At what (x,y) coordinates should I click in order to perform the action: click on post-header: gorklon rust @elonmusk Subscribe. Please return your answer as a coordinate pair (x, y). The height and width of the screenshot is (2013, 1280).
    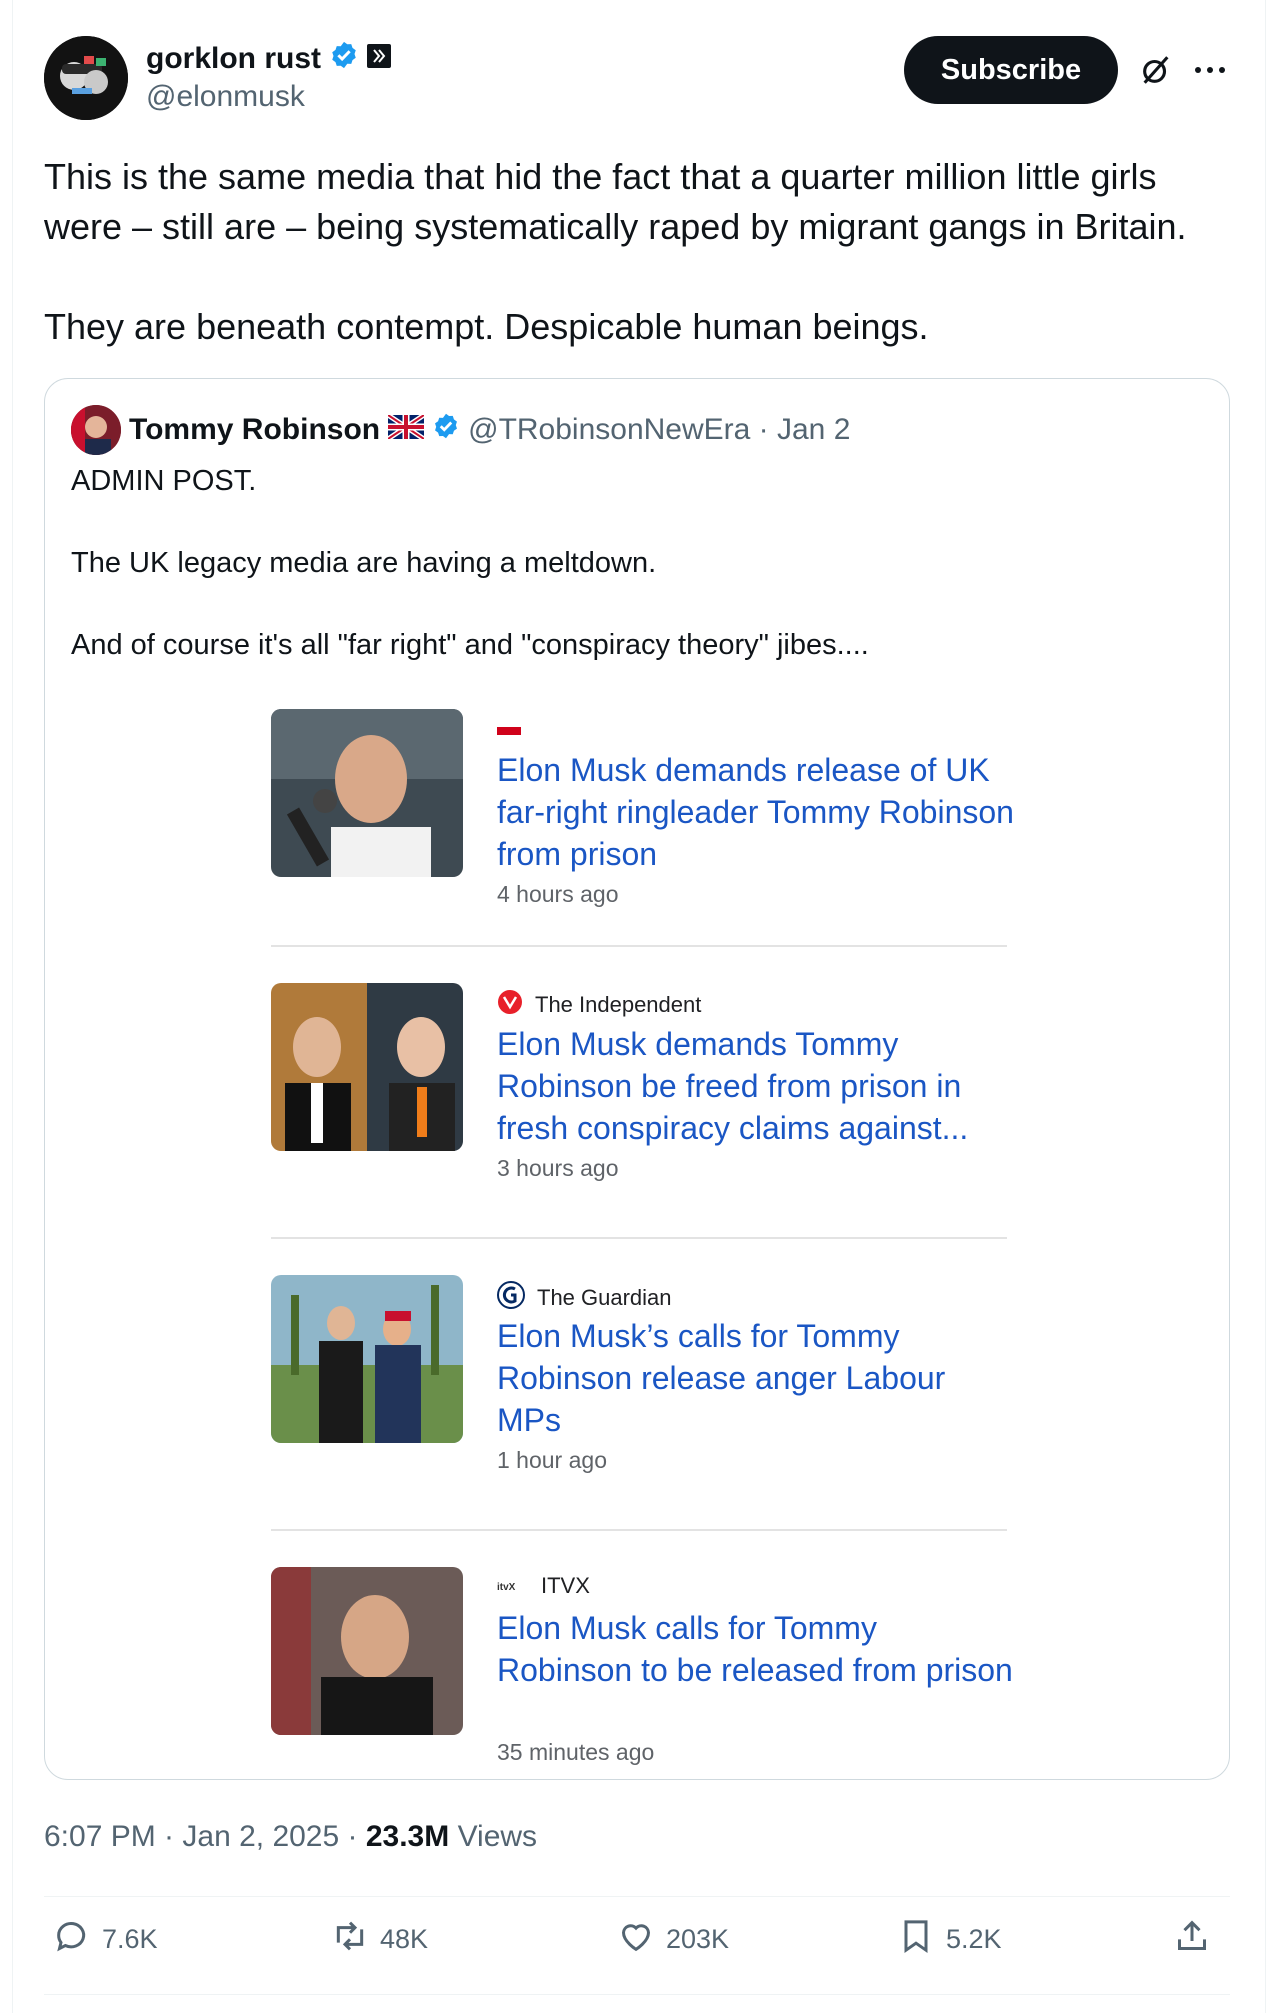
    Looking at the image, I should click on (639, 81).